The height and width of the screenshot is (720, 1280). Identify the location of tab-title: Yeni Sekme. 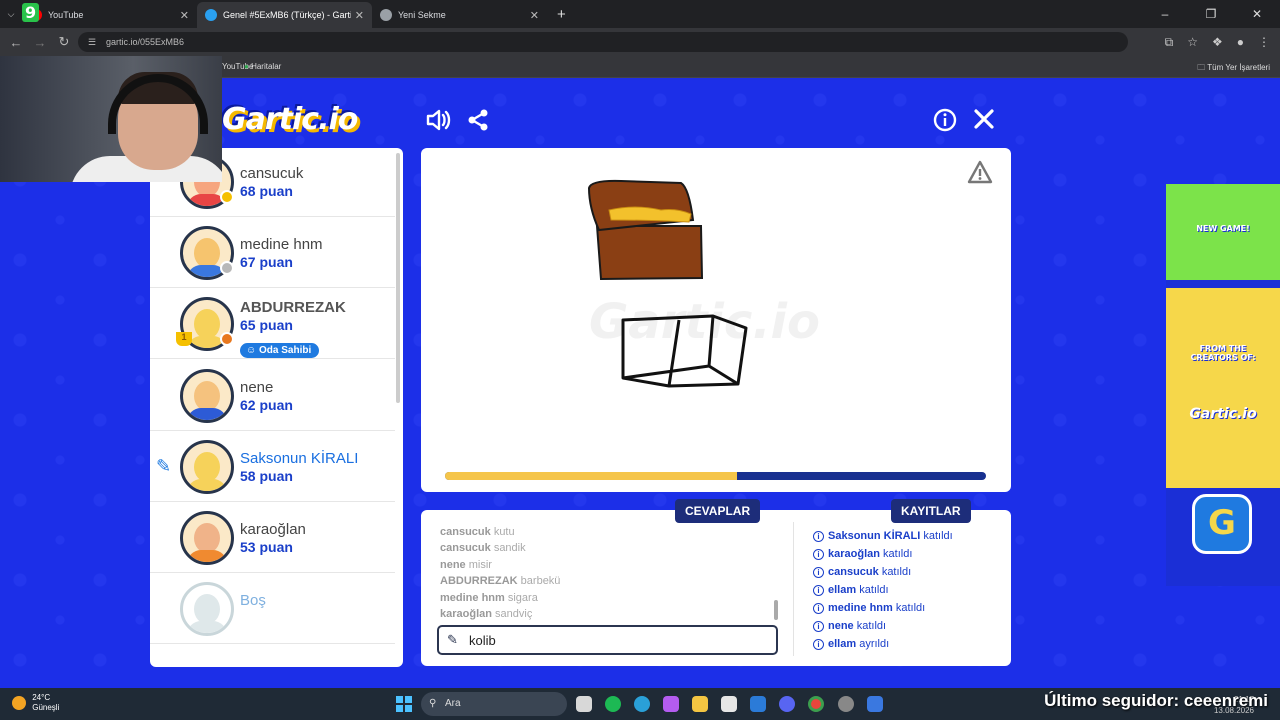
(422, 15).